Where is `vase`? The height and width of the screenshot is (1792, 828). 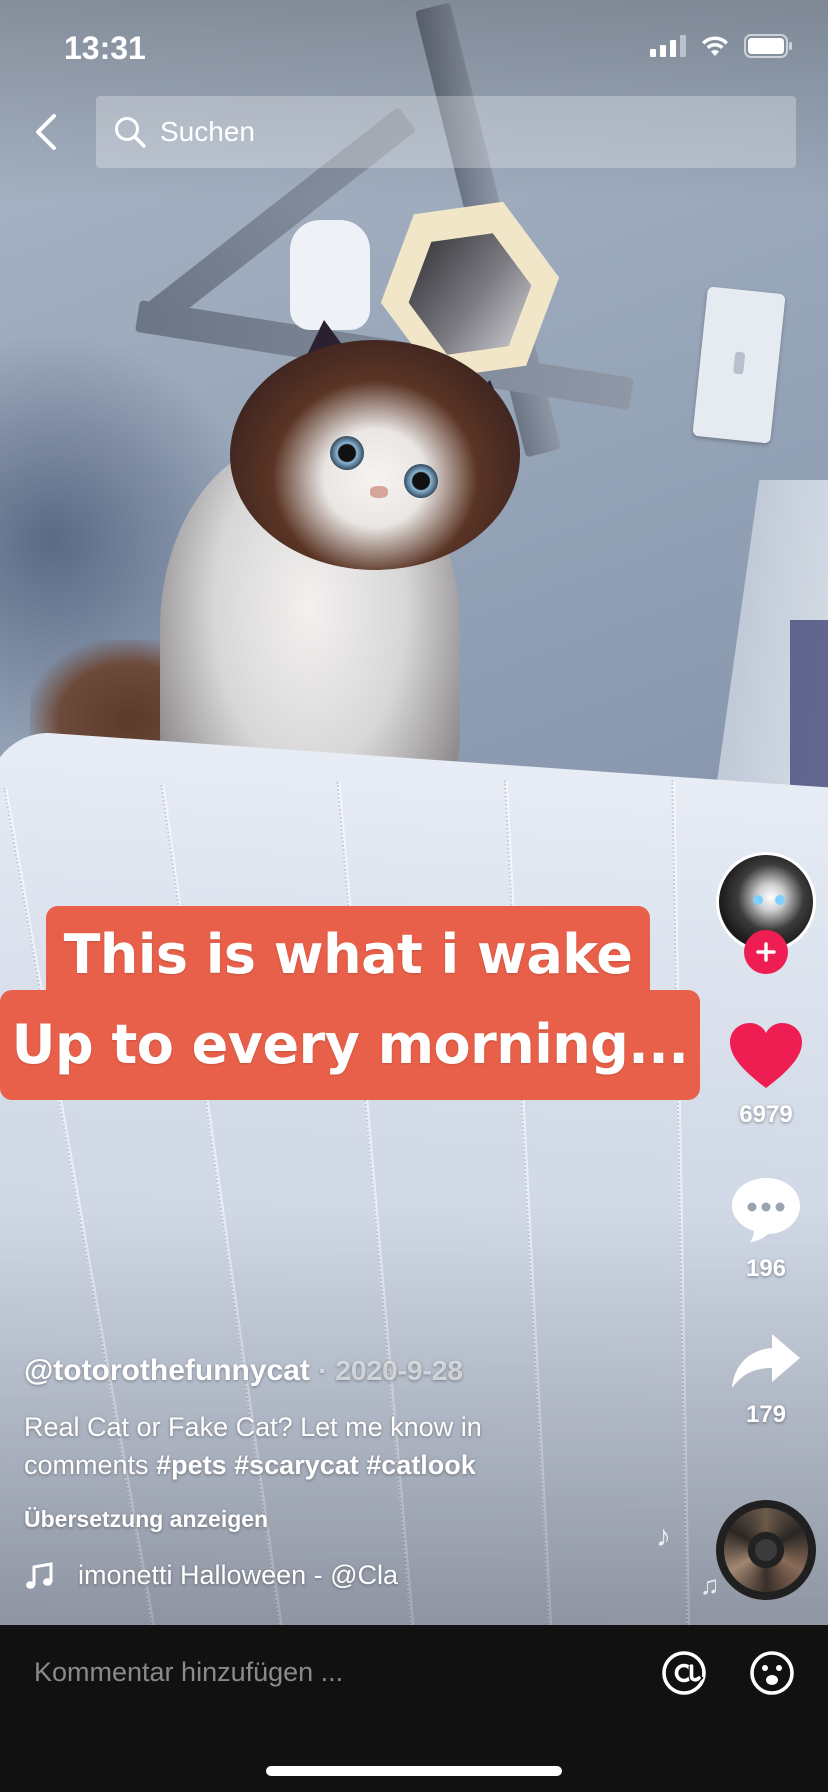 vase is located at coordinates (330, 275).